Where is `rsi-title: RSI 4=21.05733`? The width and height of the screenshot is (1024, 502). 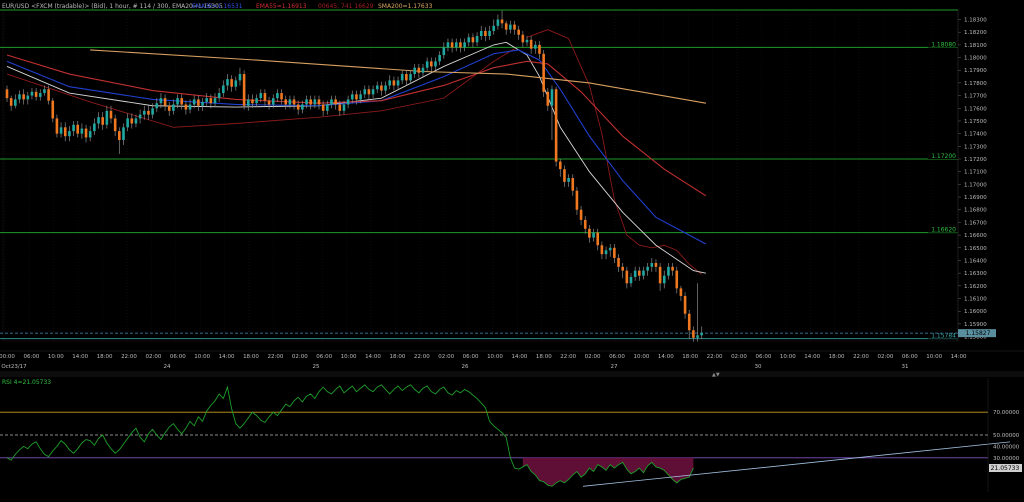
rsi-title: RSI 4=21.05733 is located at coordinates (26, 382).